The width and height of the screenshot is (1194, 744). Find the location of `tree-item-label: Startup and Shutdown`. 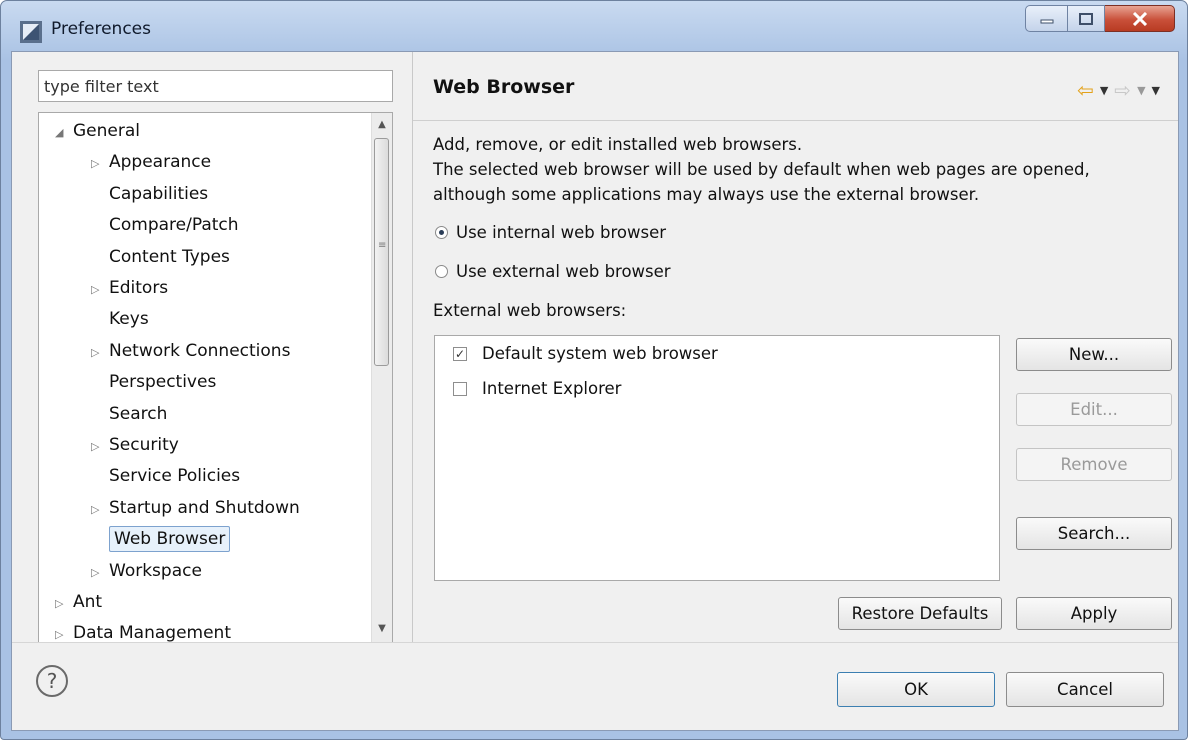

tree-item-label: Startup and Shutdown is located at coordinates (204, 507).